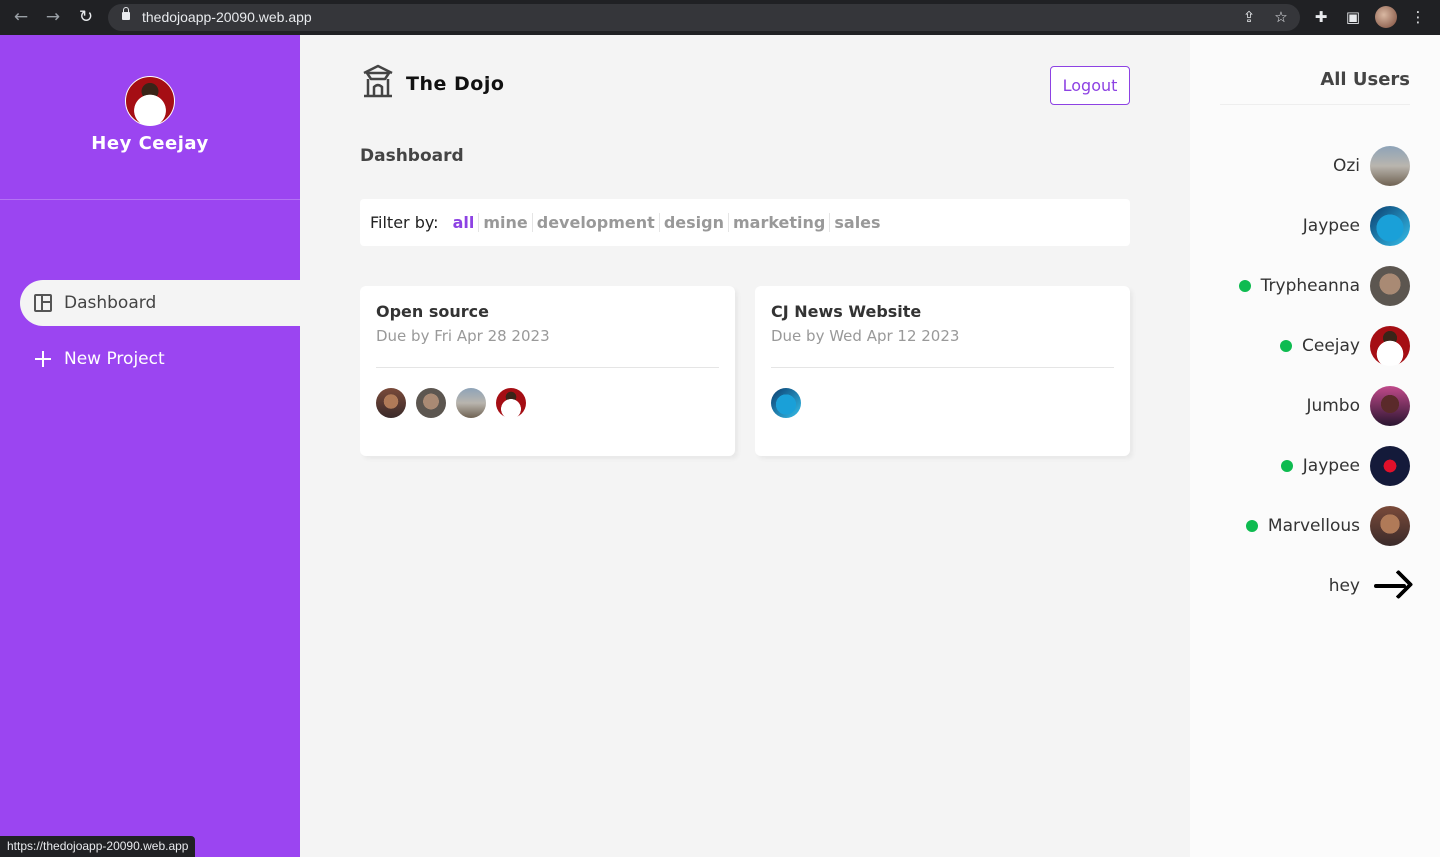 This screenshot has height=857, width=1440. I want to click on forward-icon: →, so click(53, 17).